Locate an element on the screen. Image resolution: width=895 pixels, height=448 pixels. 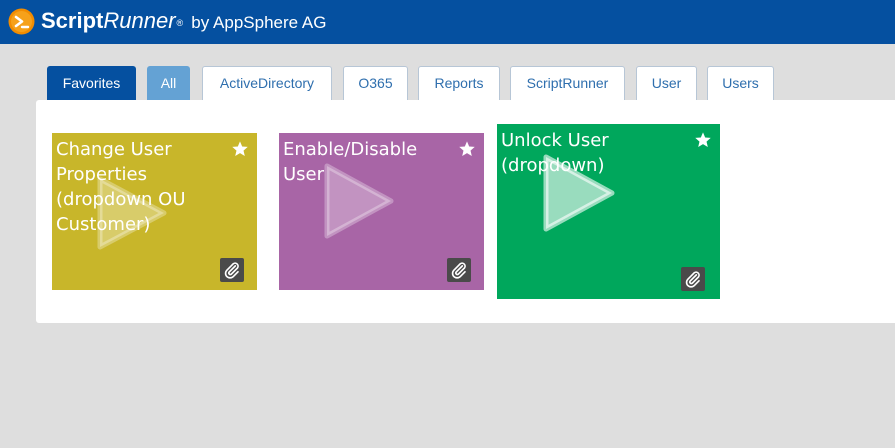
tab-all: All is located at coordinates (168, 83).